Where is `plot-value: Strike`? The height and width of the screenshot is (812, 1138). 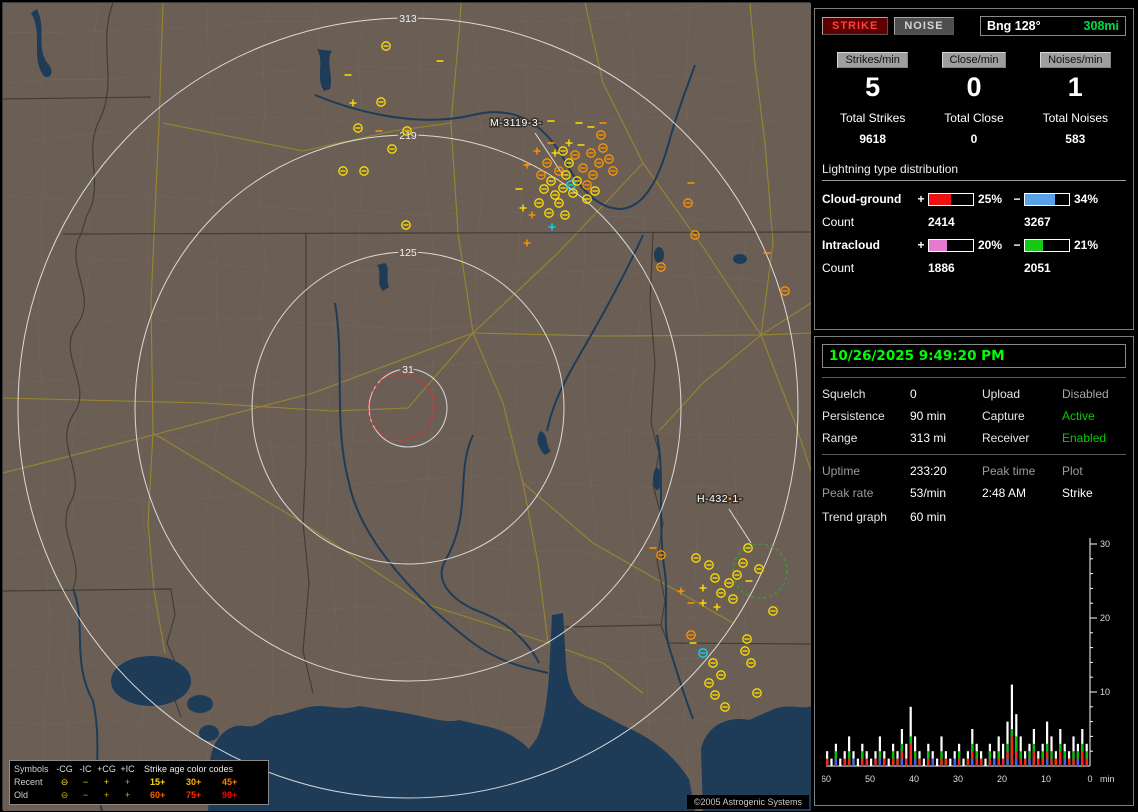
plot-value: Strike is located at coordinates (1077, 493).